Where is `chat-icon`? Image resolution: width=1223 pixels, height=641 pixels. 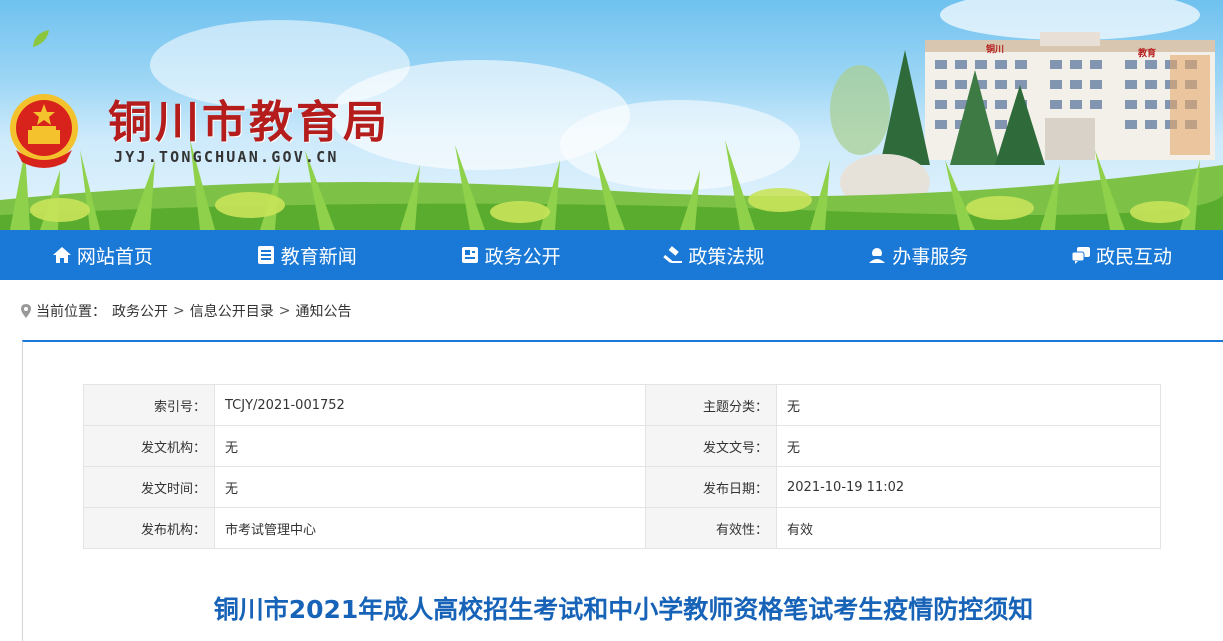 chat-icon is located at coordinates (1081, 255).